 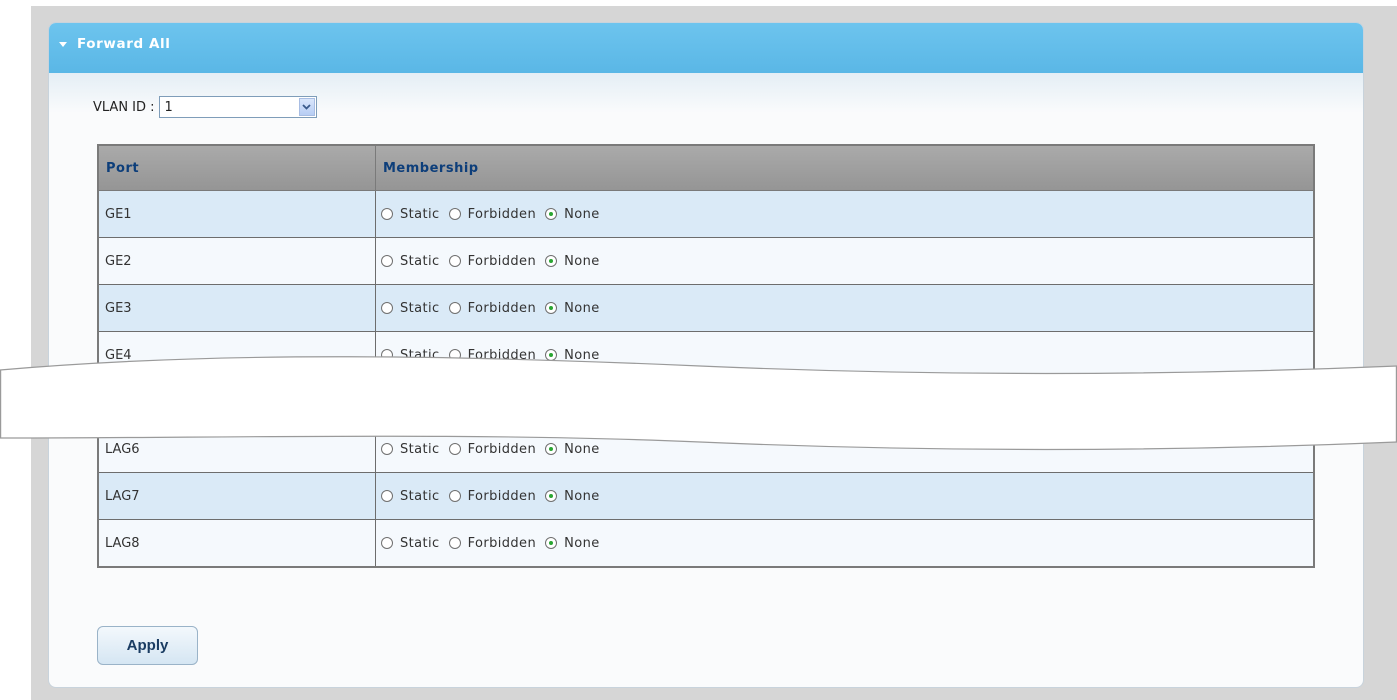 What do you see at coordinates (124, 44) in the screenshot?
I see `panel-title: Forward All` at bounding box center [124, 44].